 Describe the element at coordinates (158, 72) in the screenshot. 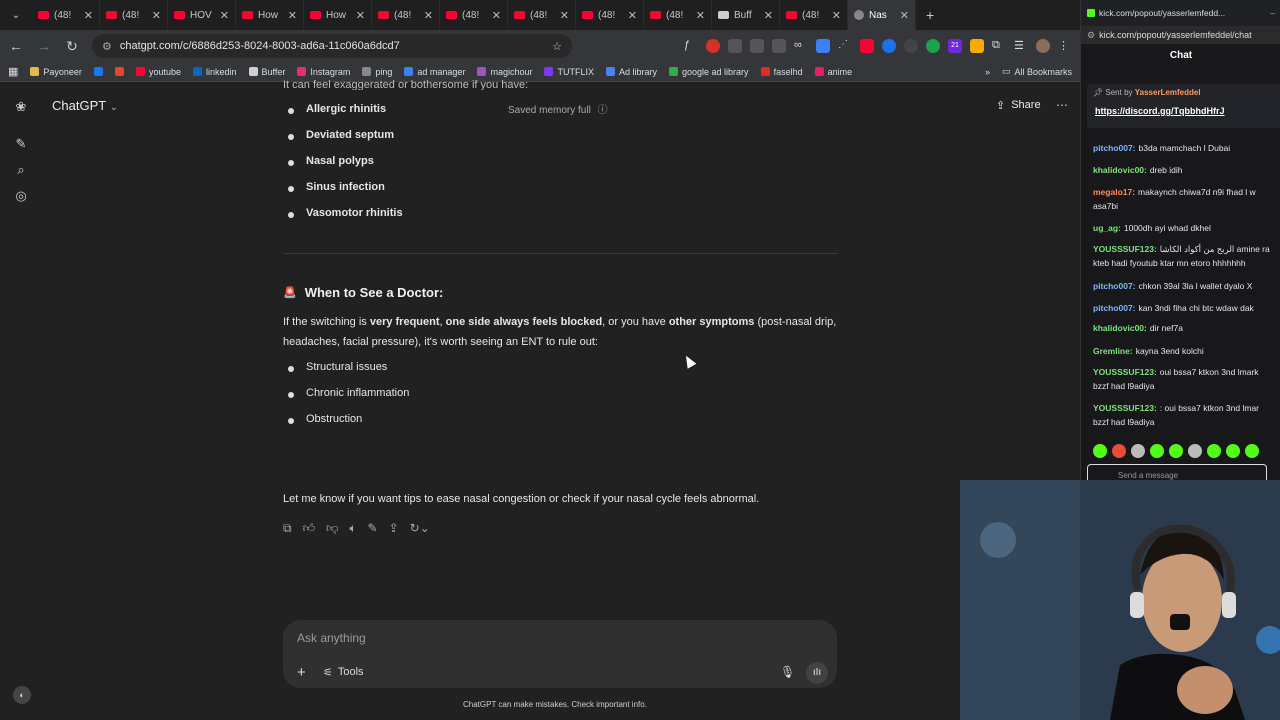

I see `bookmark-item: youtube` at that location.